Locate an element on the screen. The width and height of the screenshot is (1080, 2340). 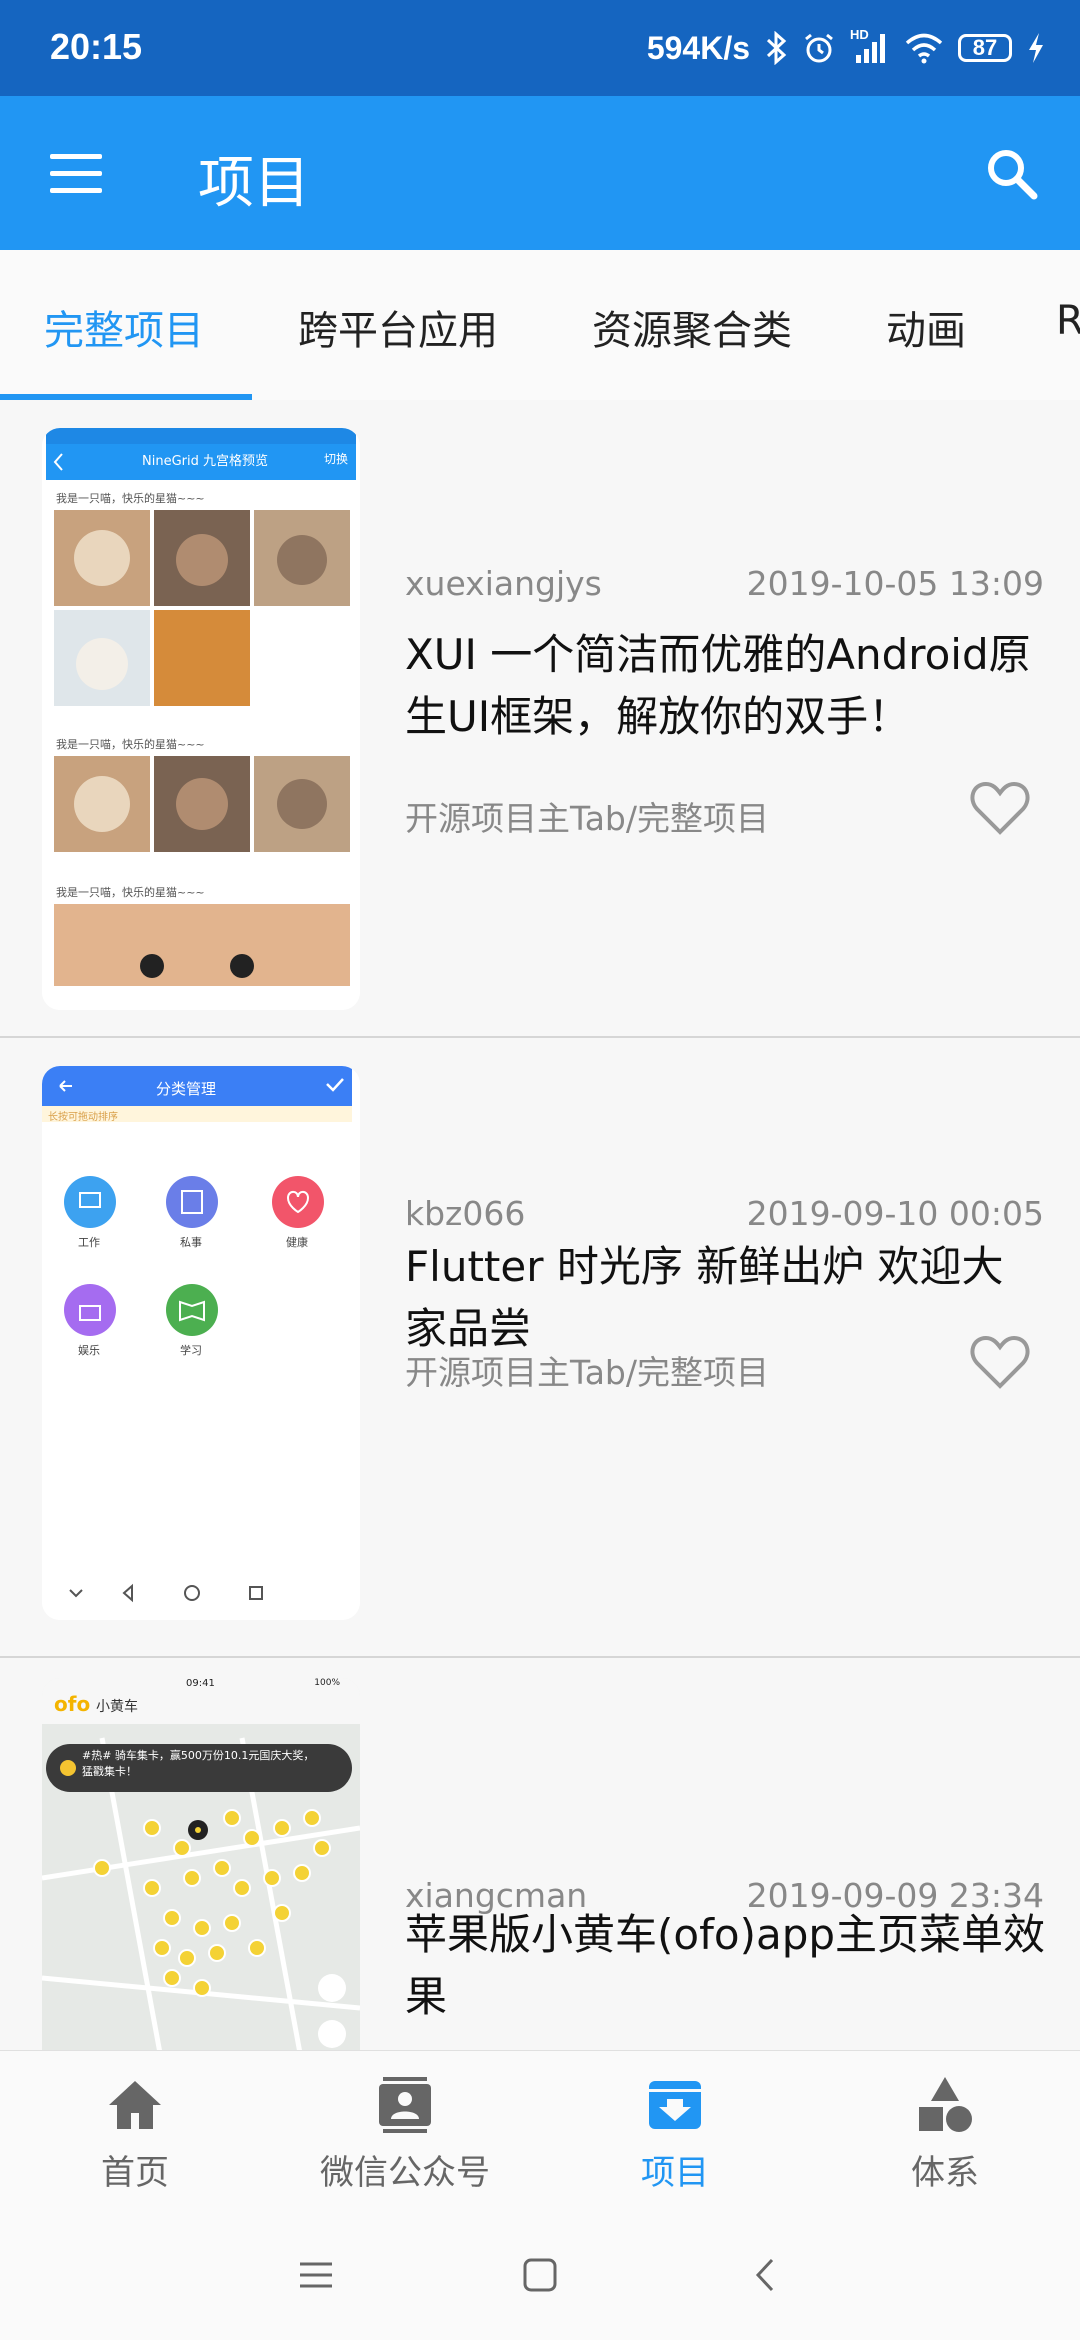
bottom-navigation: 首页 微信公众号 项目 体系 is located at coordinates (540, 2130).